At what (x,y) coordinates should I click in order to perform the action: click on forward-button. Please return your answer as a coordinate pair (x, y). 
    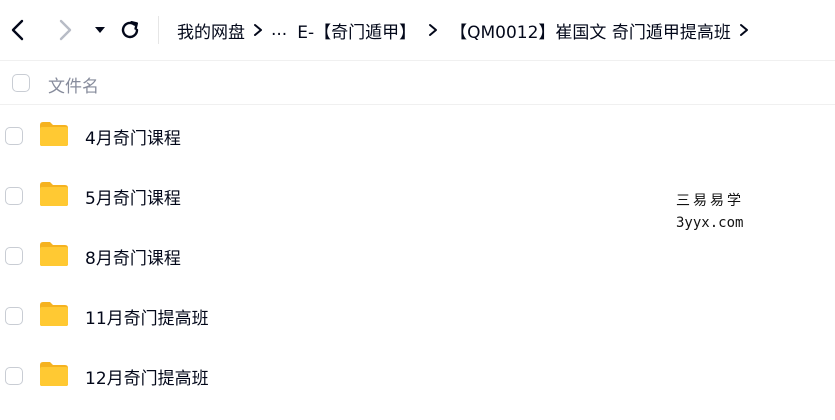
    Looking at the image, I should click on (65, 30).